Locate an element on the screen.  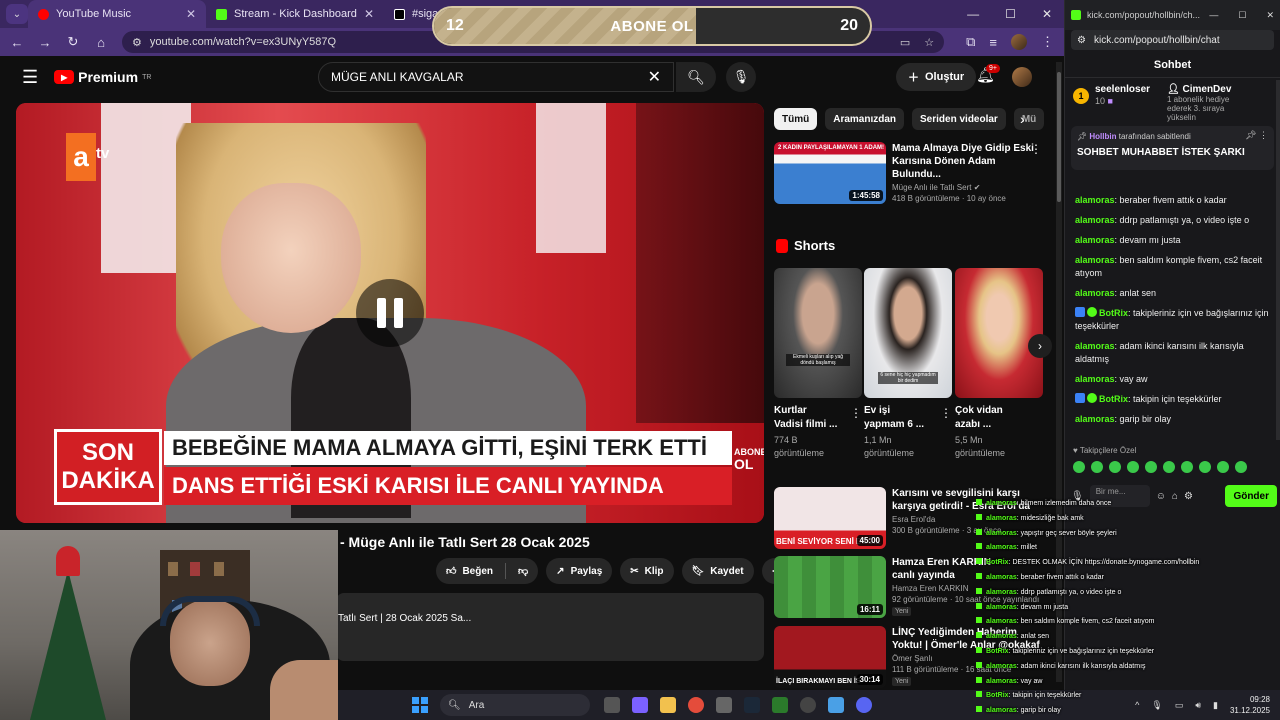
chips-next-icon: › is located at coordinates (1022, 119).